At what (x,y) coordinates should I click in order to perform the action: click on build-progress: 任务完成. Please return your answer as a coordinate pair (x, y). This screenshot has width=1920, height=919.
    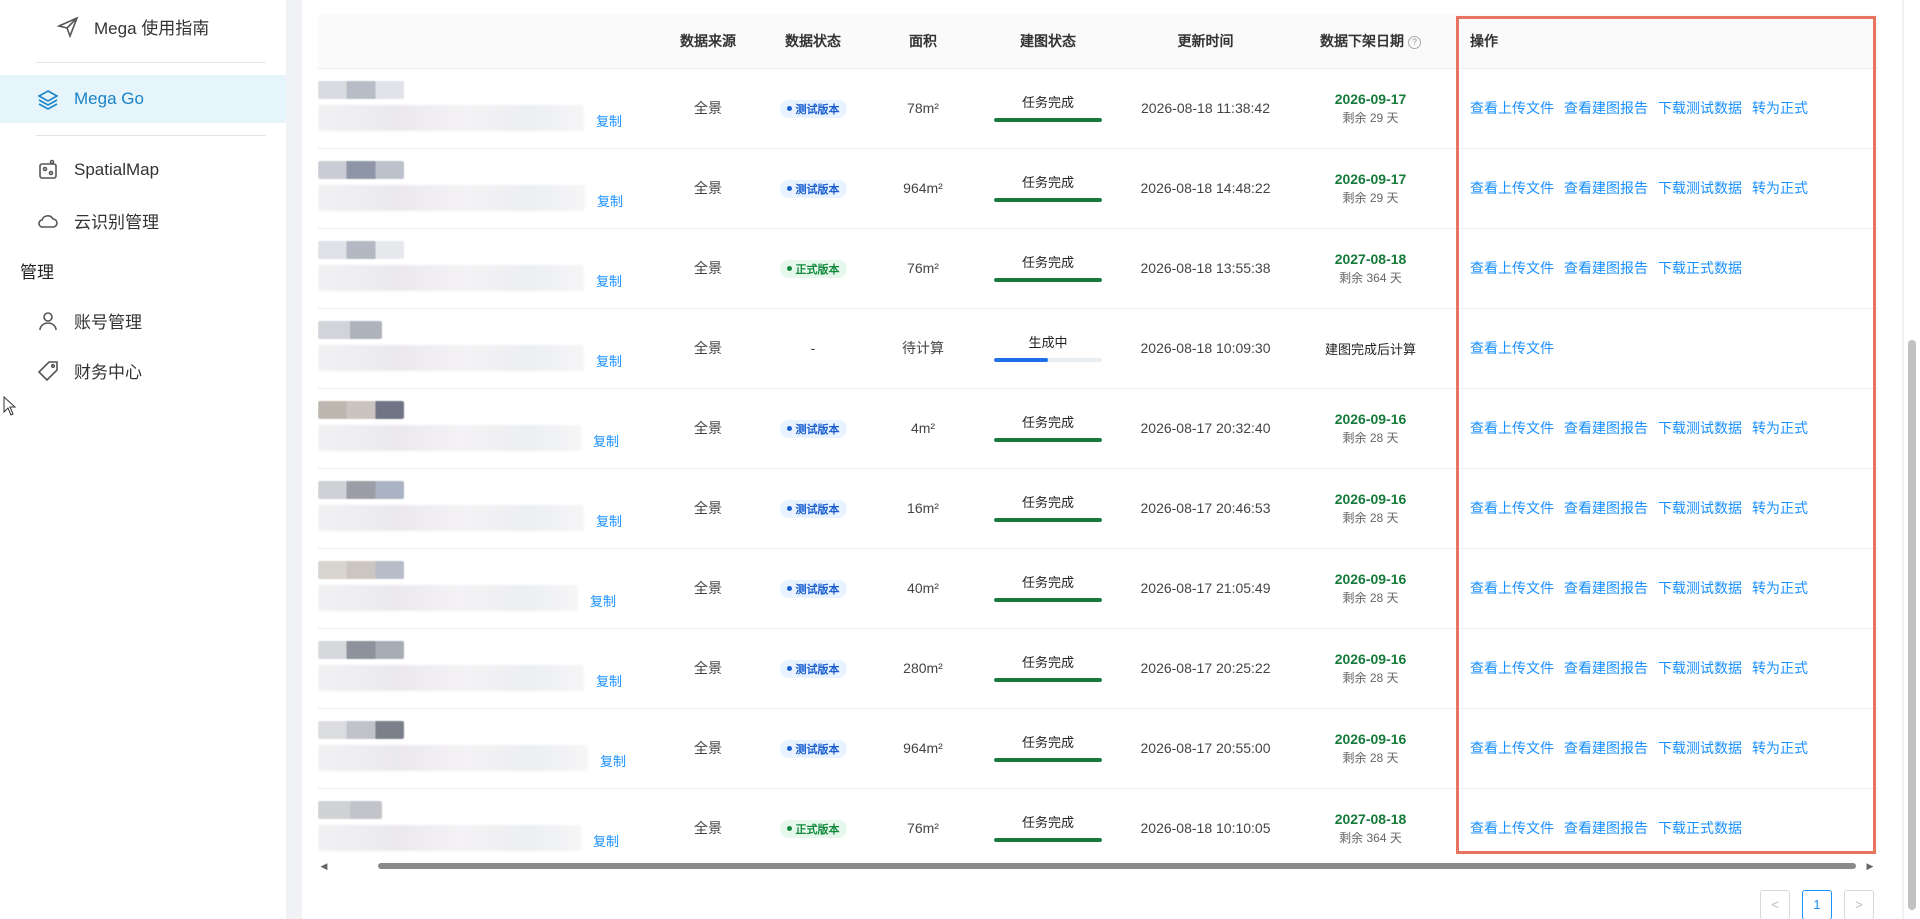
    Looking at the image, I should click on (1048, 667).